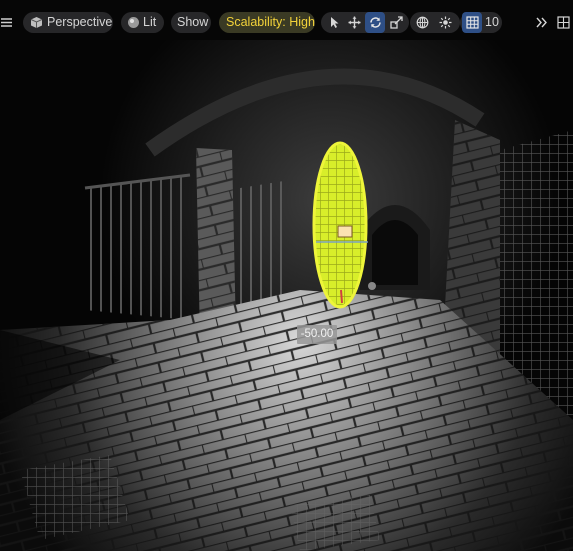  What do you see at coordinates (259, 245) in the screenshot?
I see `middle-iron-gate` at bounding box center [259, 245].